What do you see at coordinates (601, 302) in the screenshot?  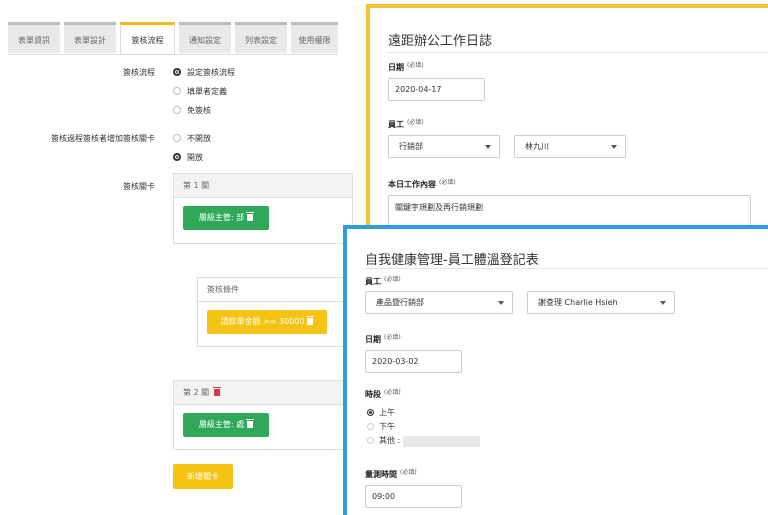 I see `employee-select: 謝查理 Charlie Hsieh` at bounding box center [601, 302].